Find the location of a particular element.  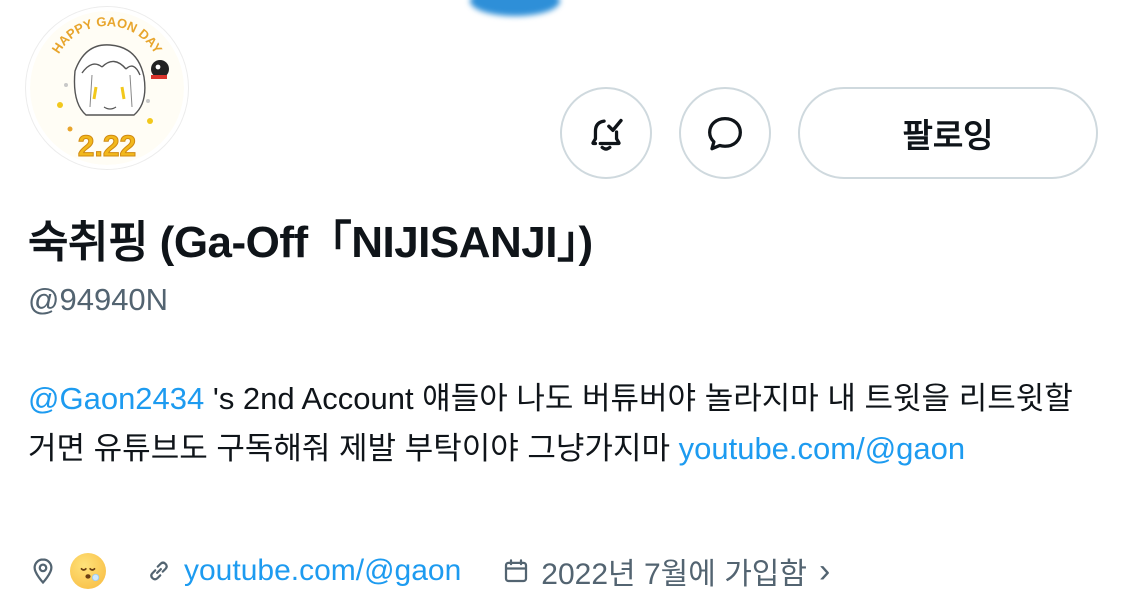

sleepy-face-emoji is located at coordinates (88, 571).